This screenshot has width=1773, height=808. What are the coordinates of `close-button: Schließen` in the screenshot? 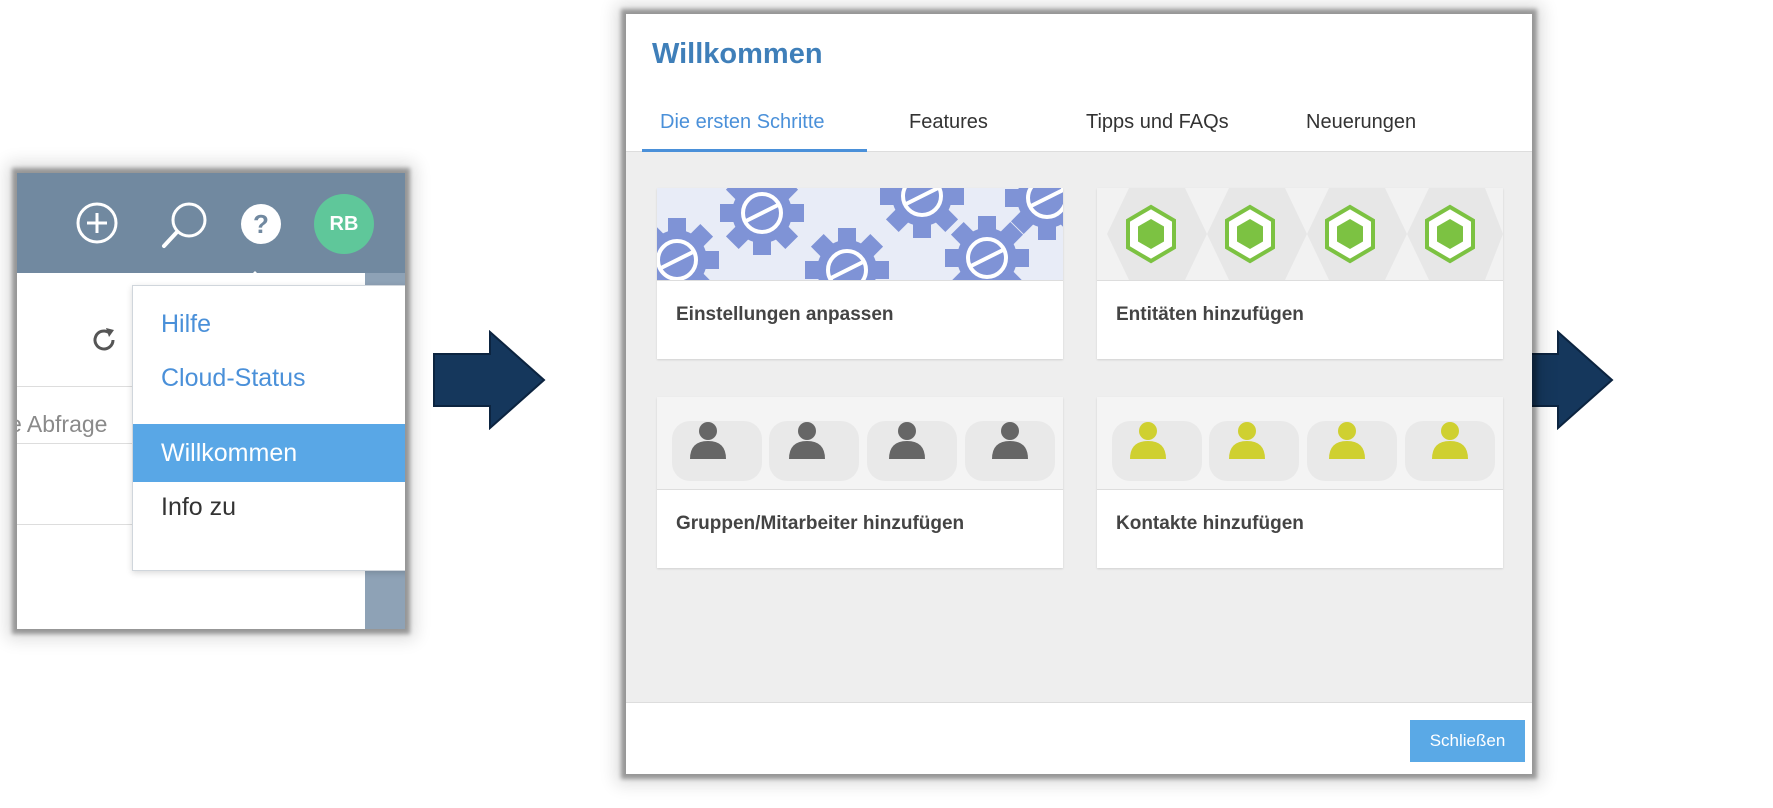 It's located at (1467, 741).